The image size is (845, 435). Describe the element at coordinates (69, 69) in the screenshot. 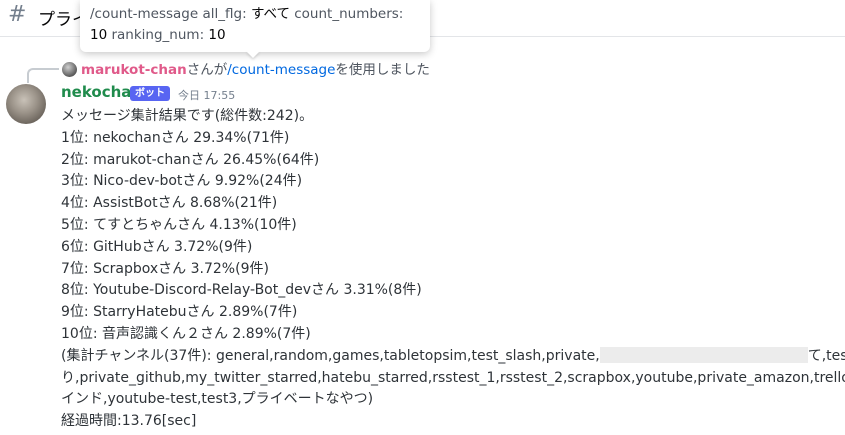

I see `reply-user-avatar` at that location.